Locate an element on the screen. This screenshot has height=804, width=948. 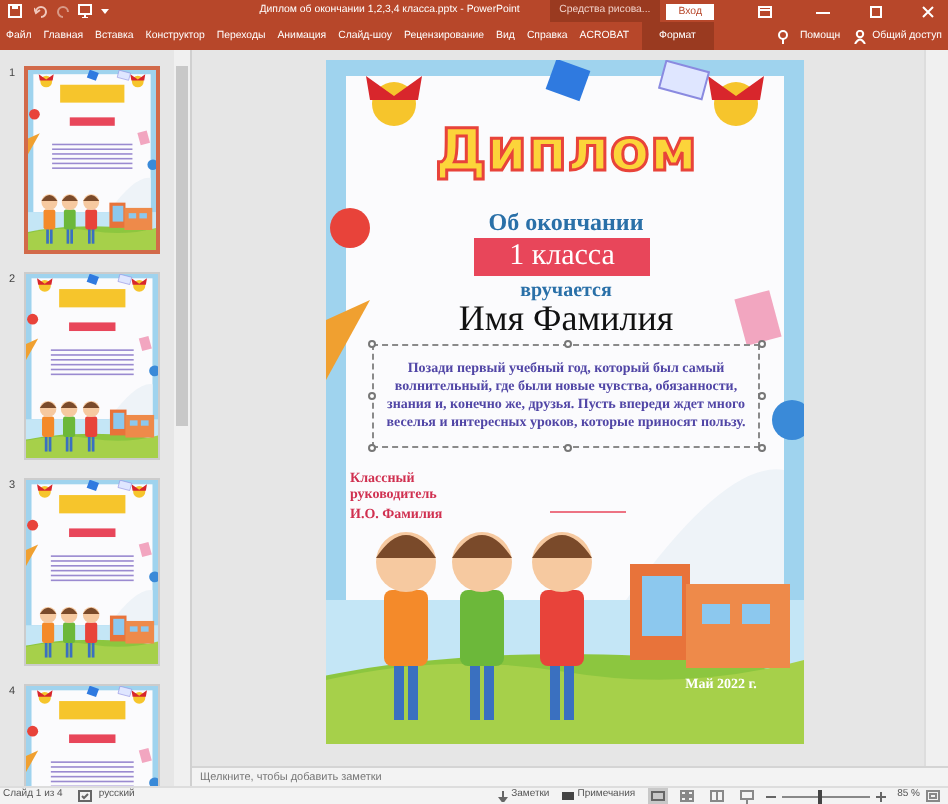
undo-icon is located at coordinates (41, 11).